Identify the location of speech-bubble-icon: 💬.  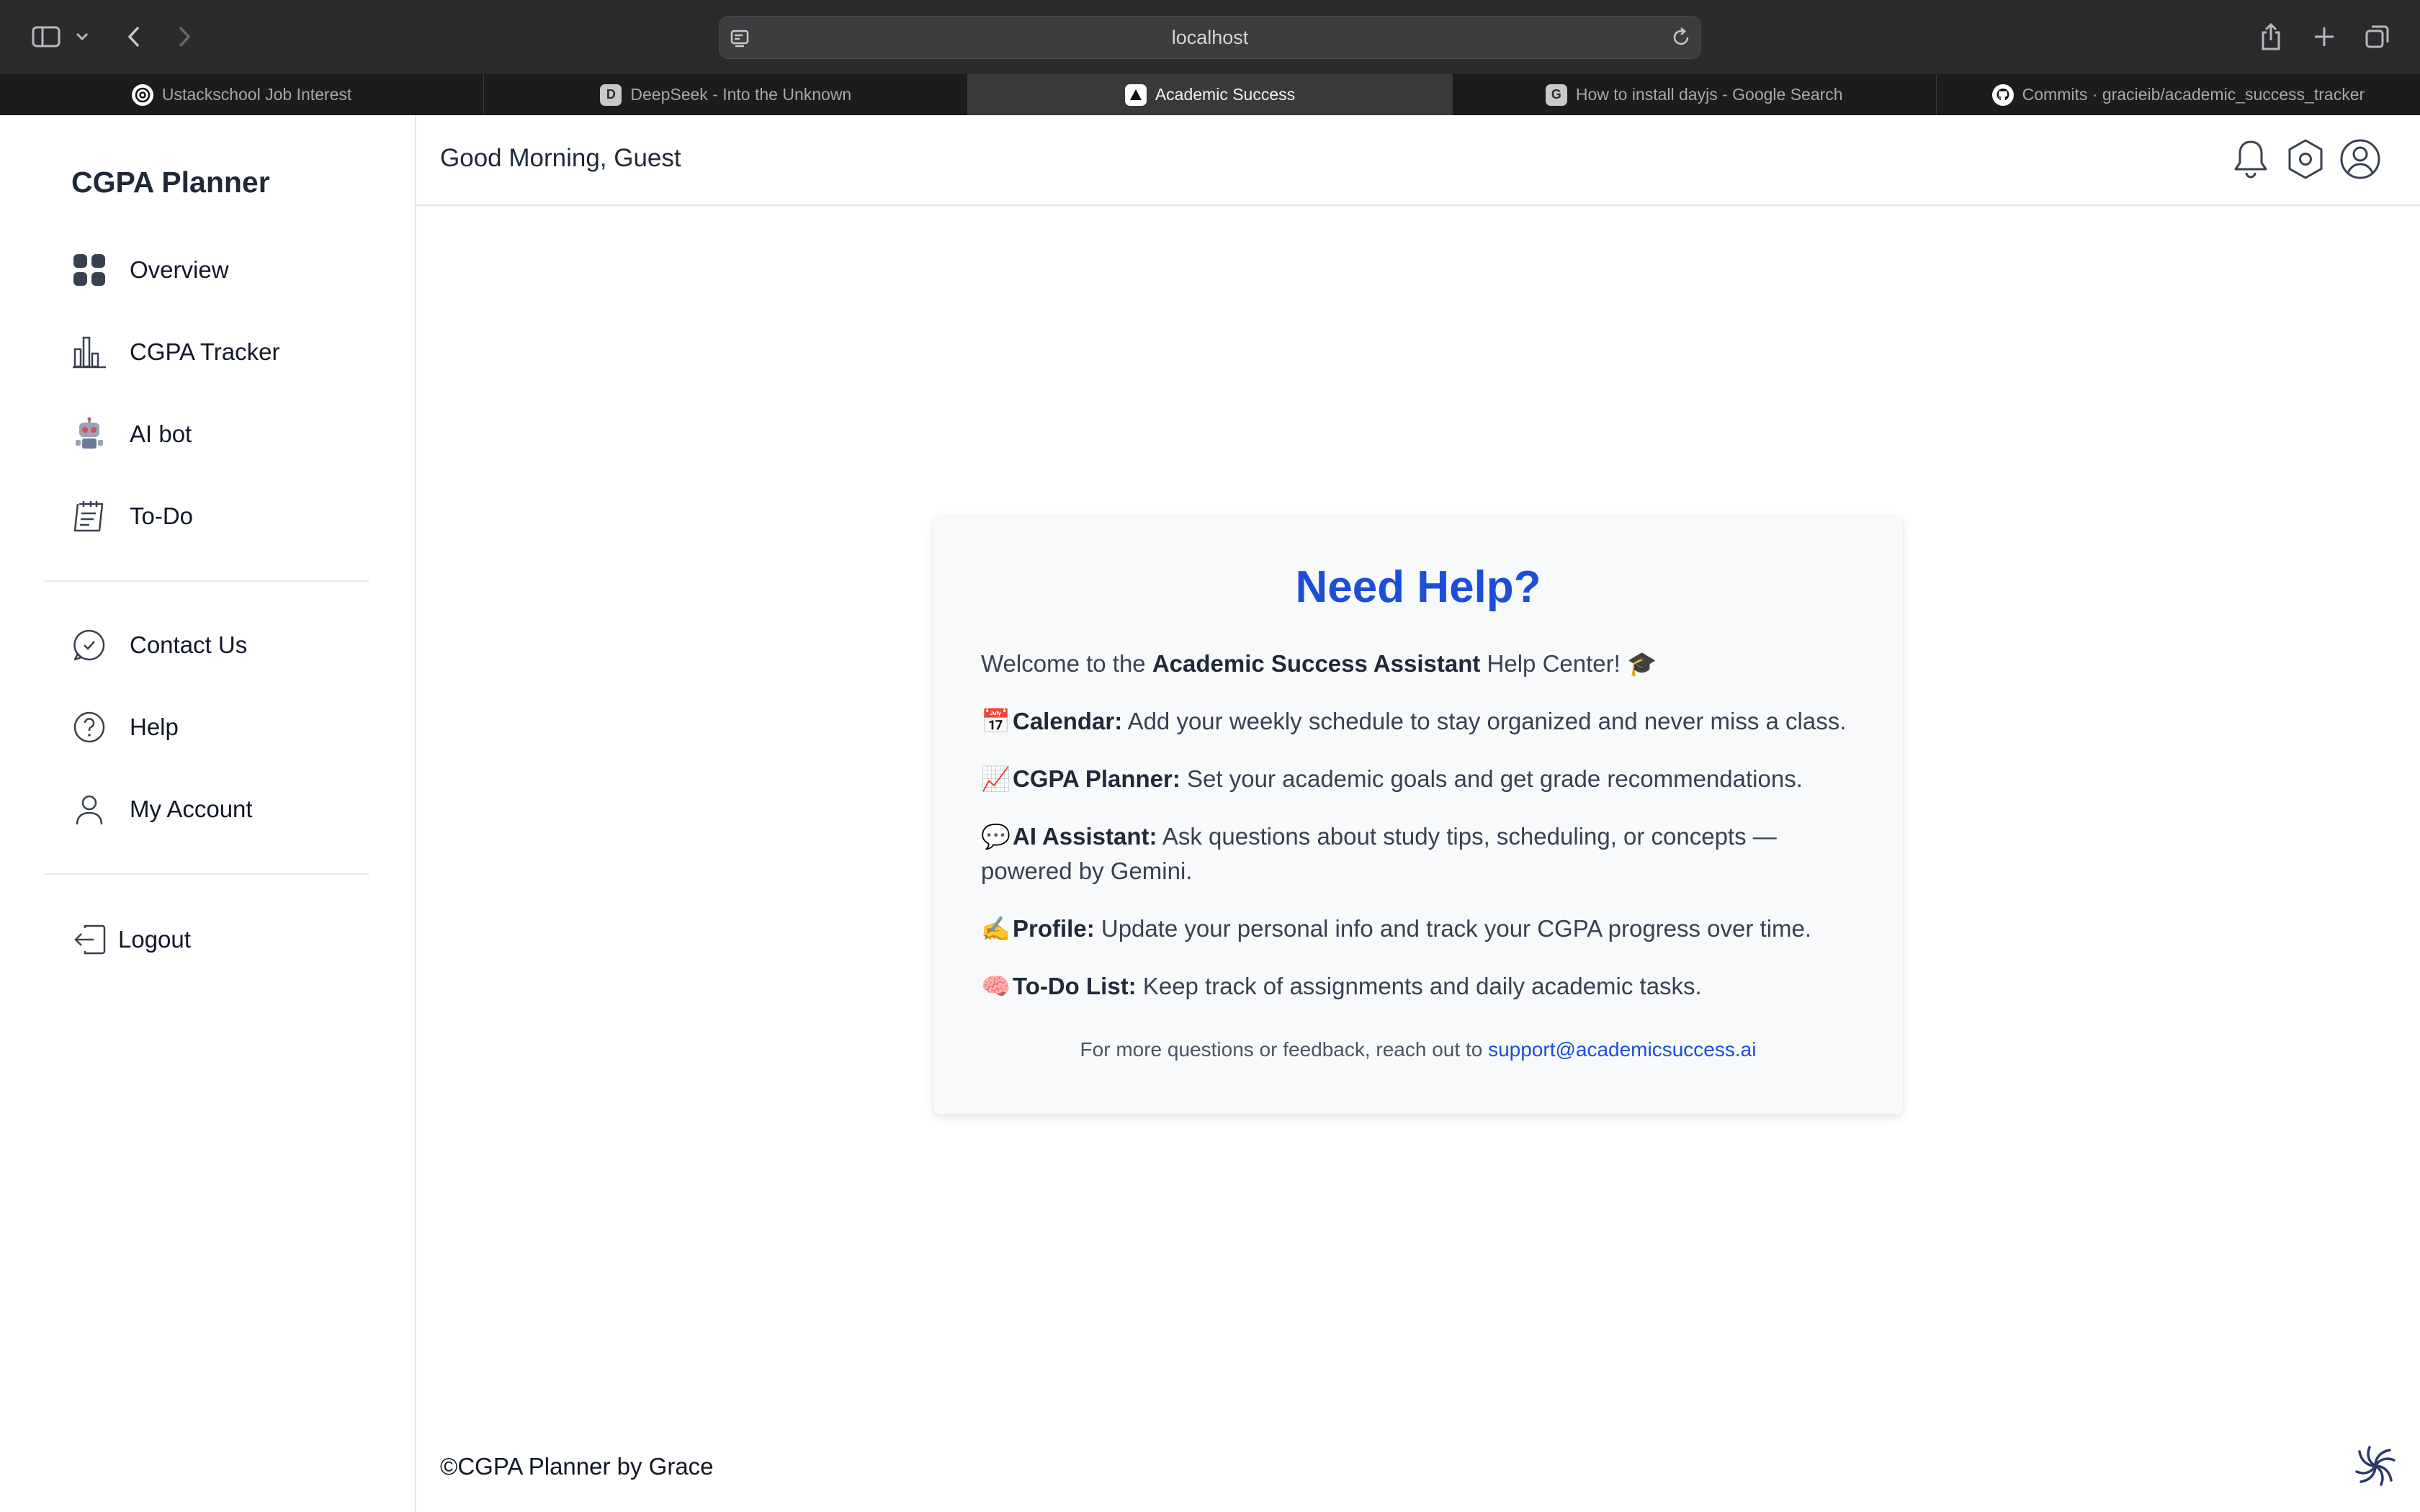
(996, 836).